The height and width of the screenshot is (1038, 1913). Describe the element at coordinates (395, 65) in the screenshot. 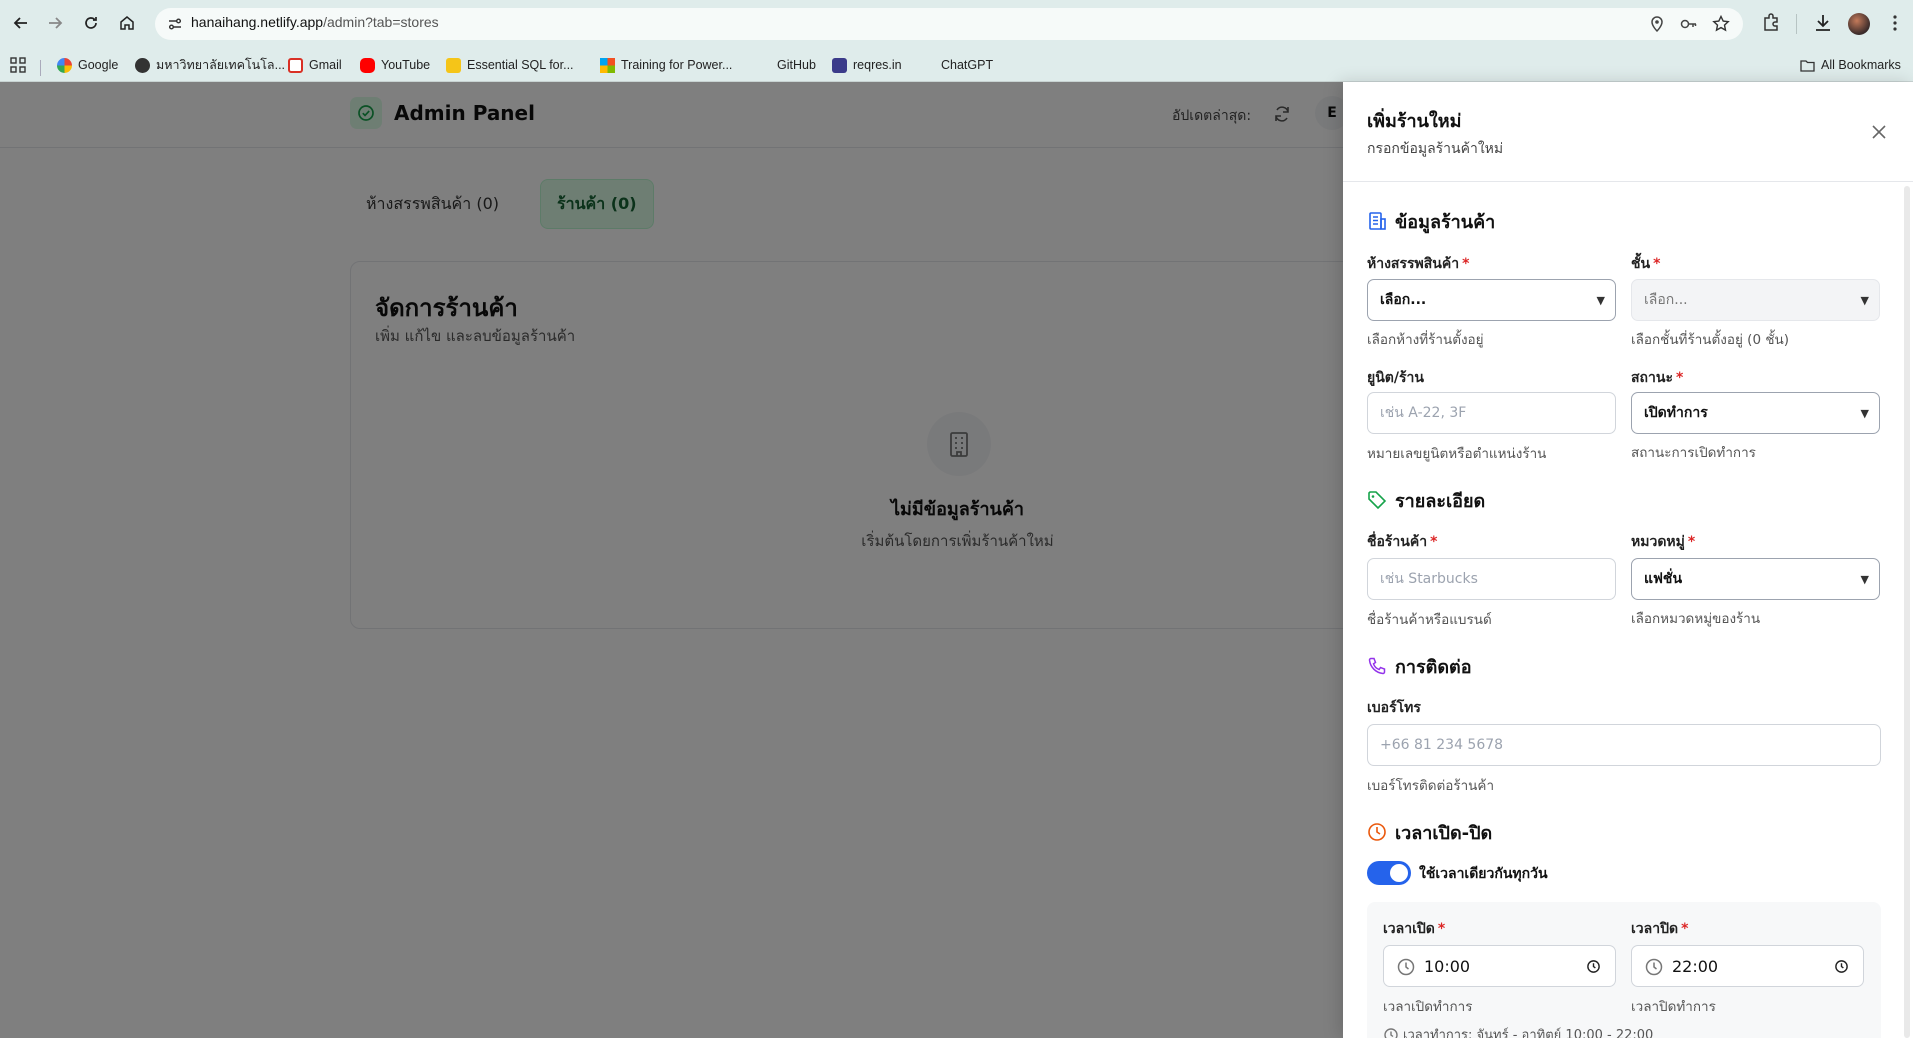

I see `bookmark-youtube: YouTube` at that location.